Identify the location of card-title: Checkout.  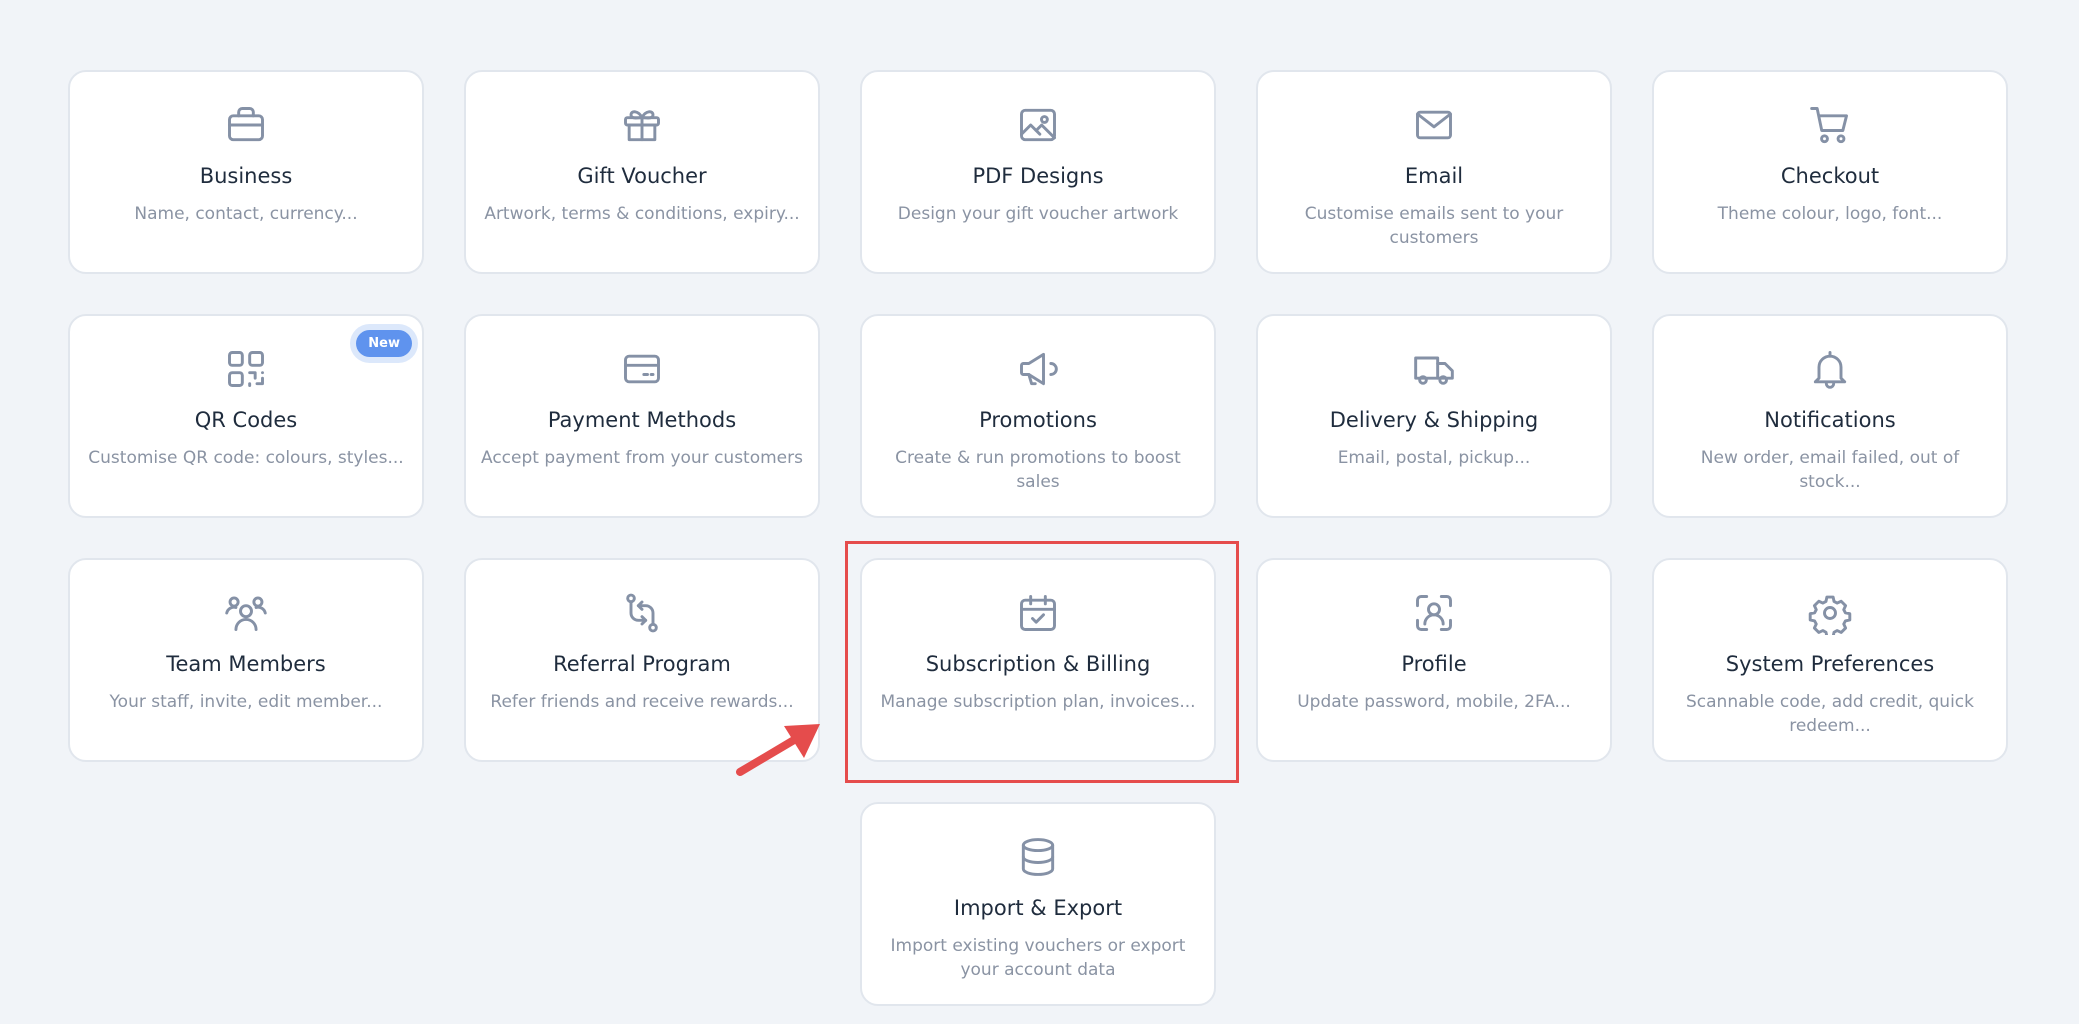
(1830, 176).